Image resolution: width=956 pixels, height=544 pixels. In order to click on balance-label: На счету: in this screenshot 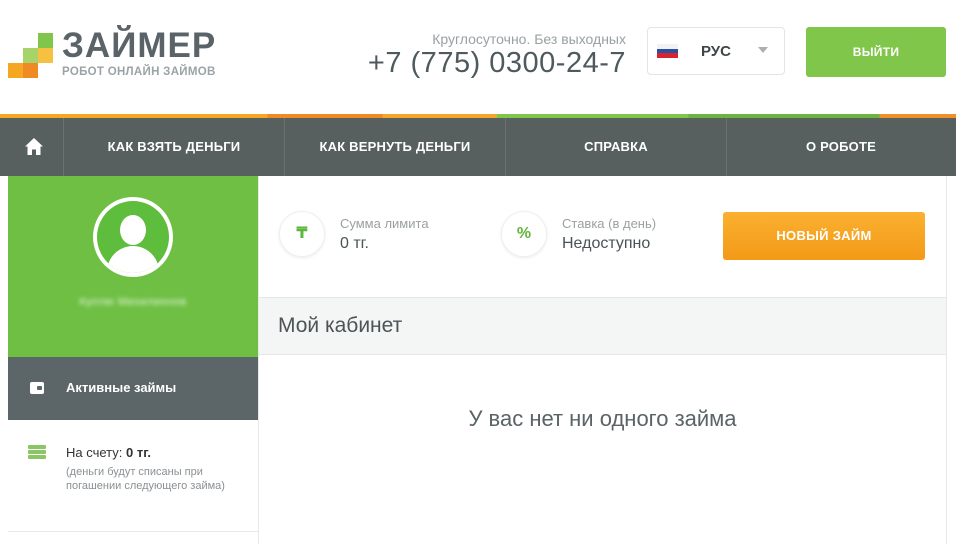, I will do `click(94, 452)`.